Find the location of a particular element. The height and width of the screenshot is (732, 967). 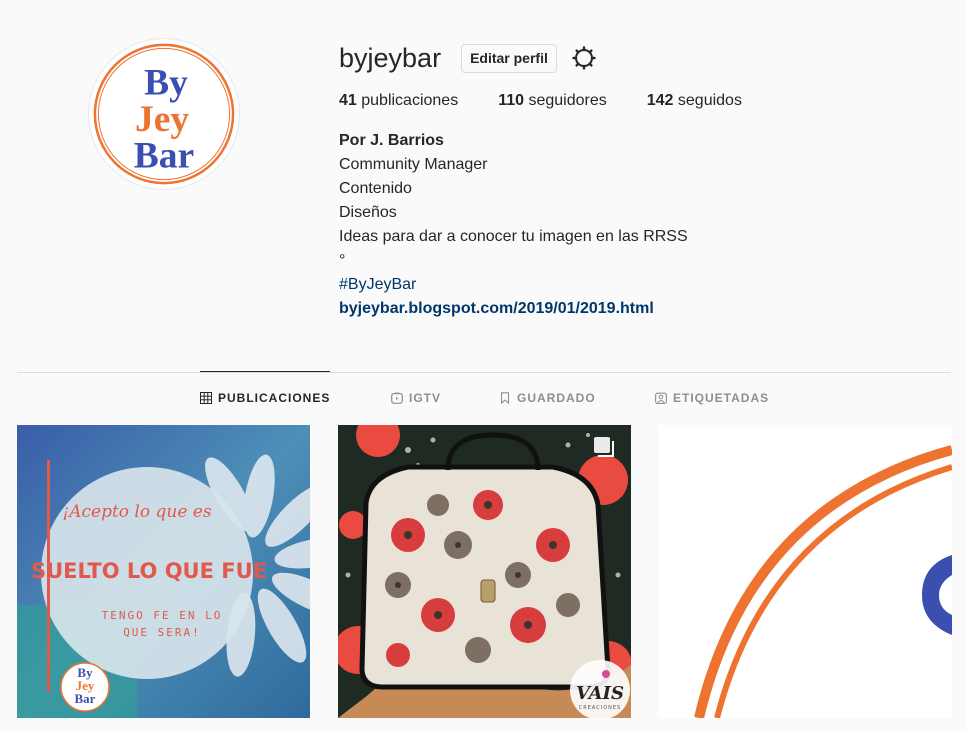

post-thumbnail is located at coordinates (805, 571).